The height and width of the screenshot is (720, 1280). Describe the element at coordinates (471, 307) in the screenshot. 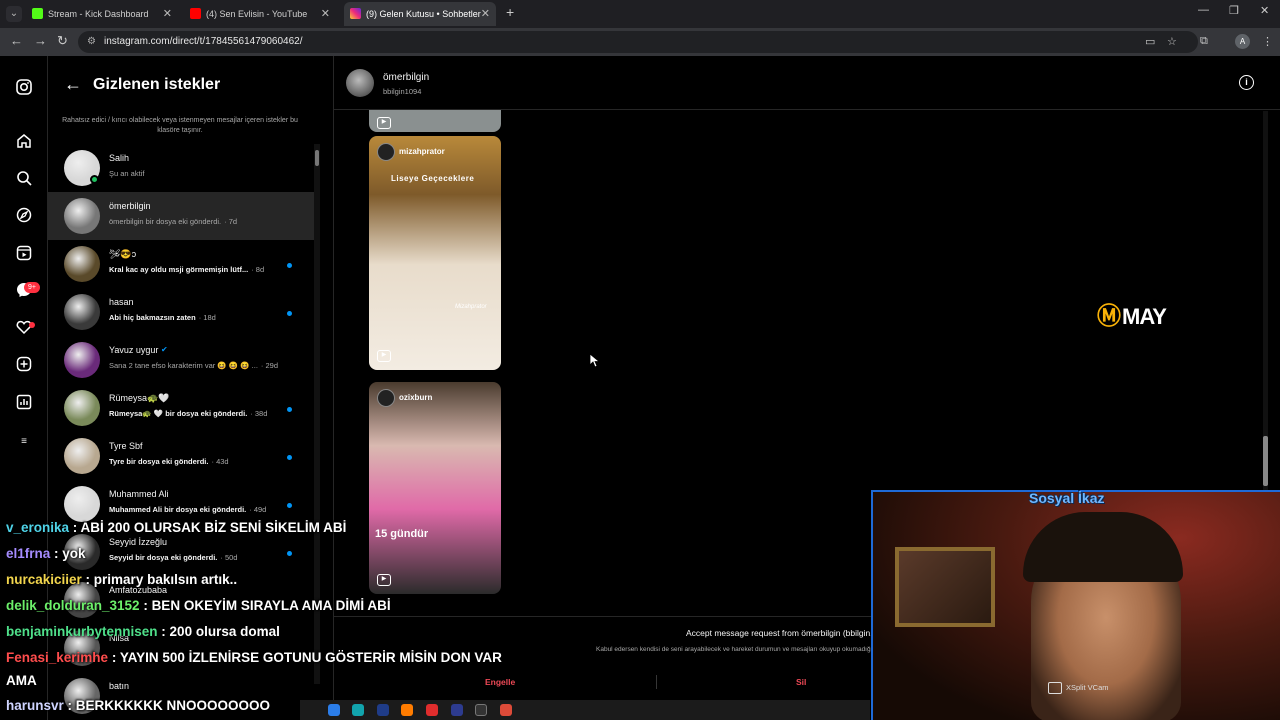

I see `reel-watermark: Mizahprator` at that location.